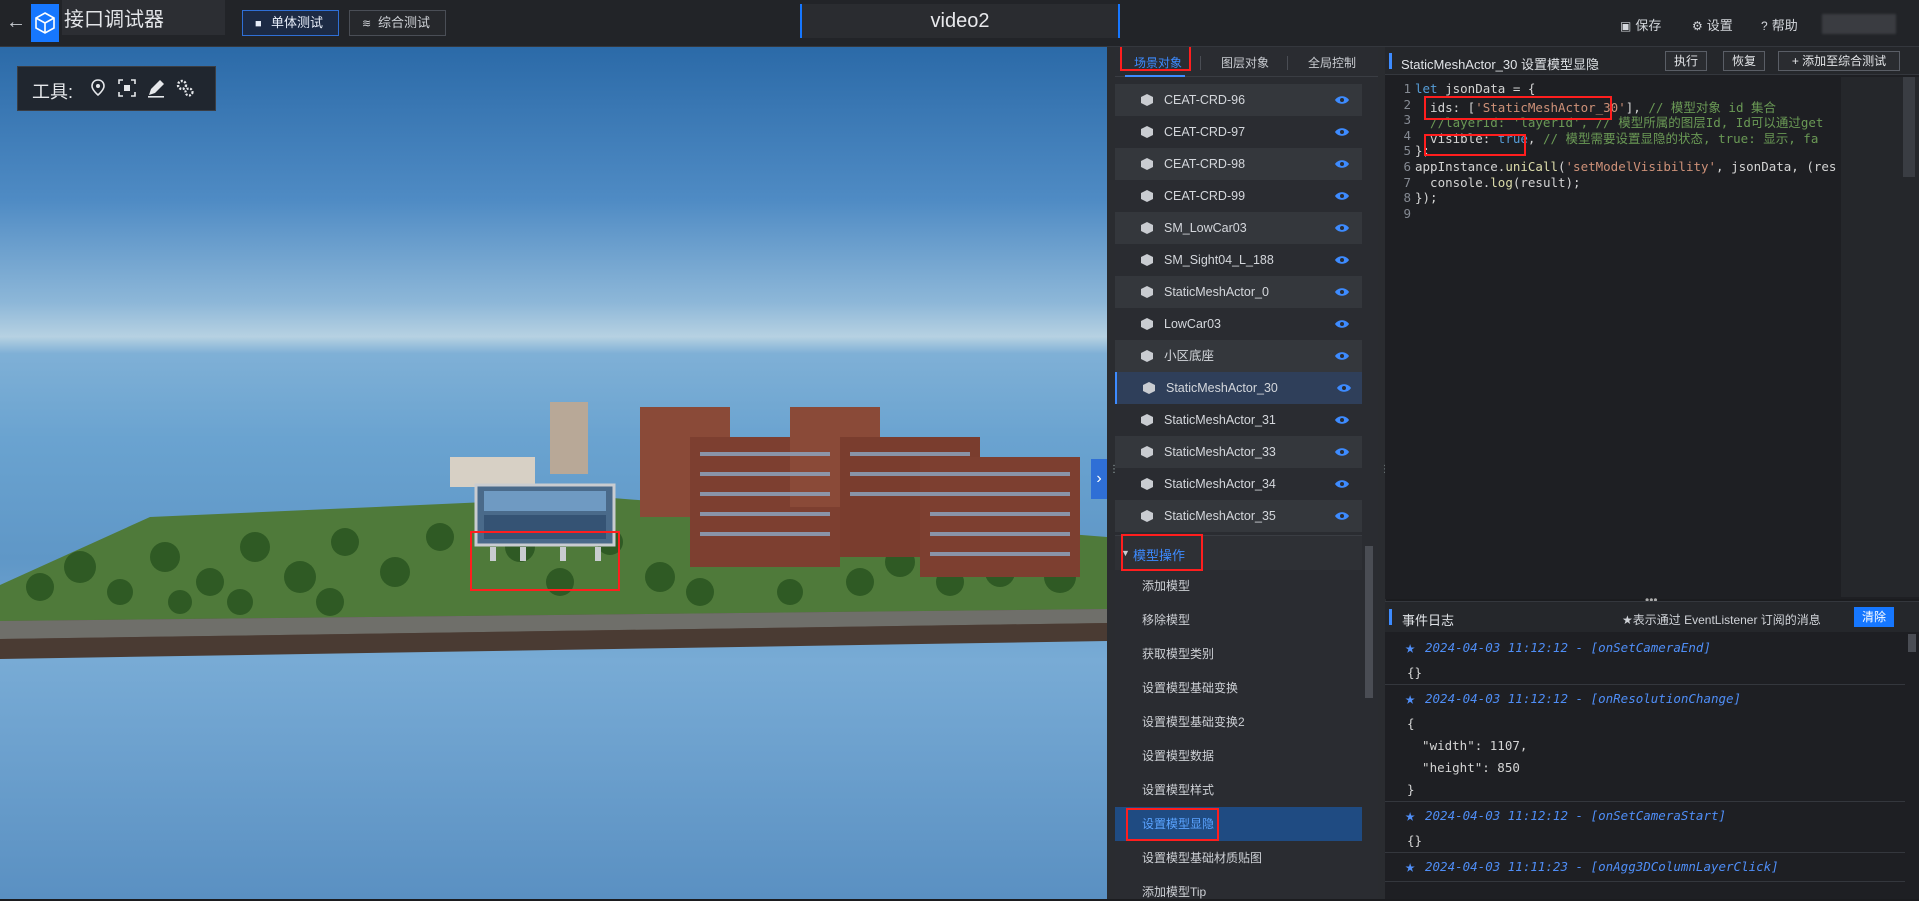  I want to click on list-item: StaticMeshActor_35, so click(1238, 516).